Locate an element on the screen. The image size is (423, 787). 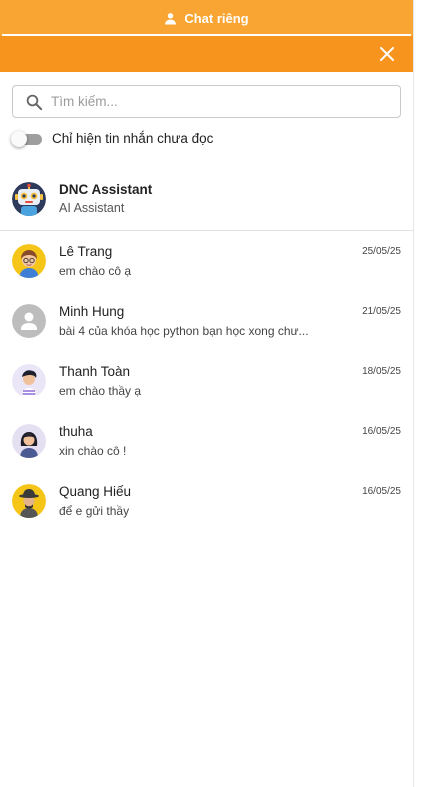
header-bar is located at coordinates (206, 54).